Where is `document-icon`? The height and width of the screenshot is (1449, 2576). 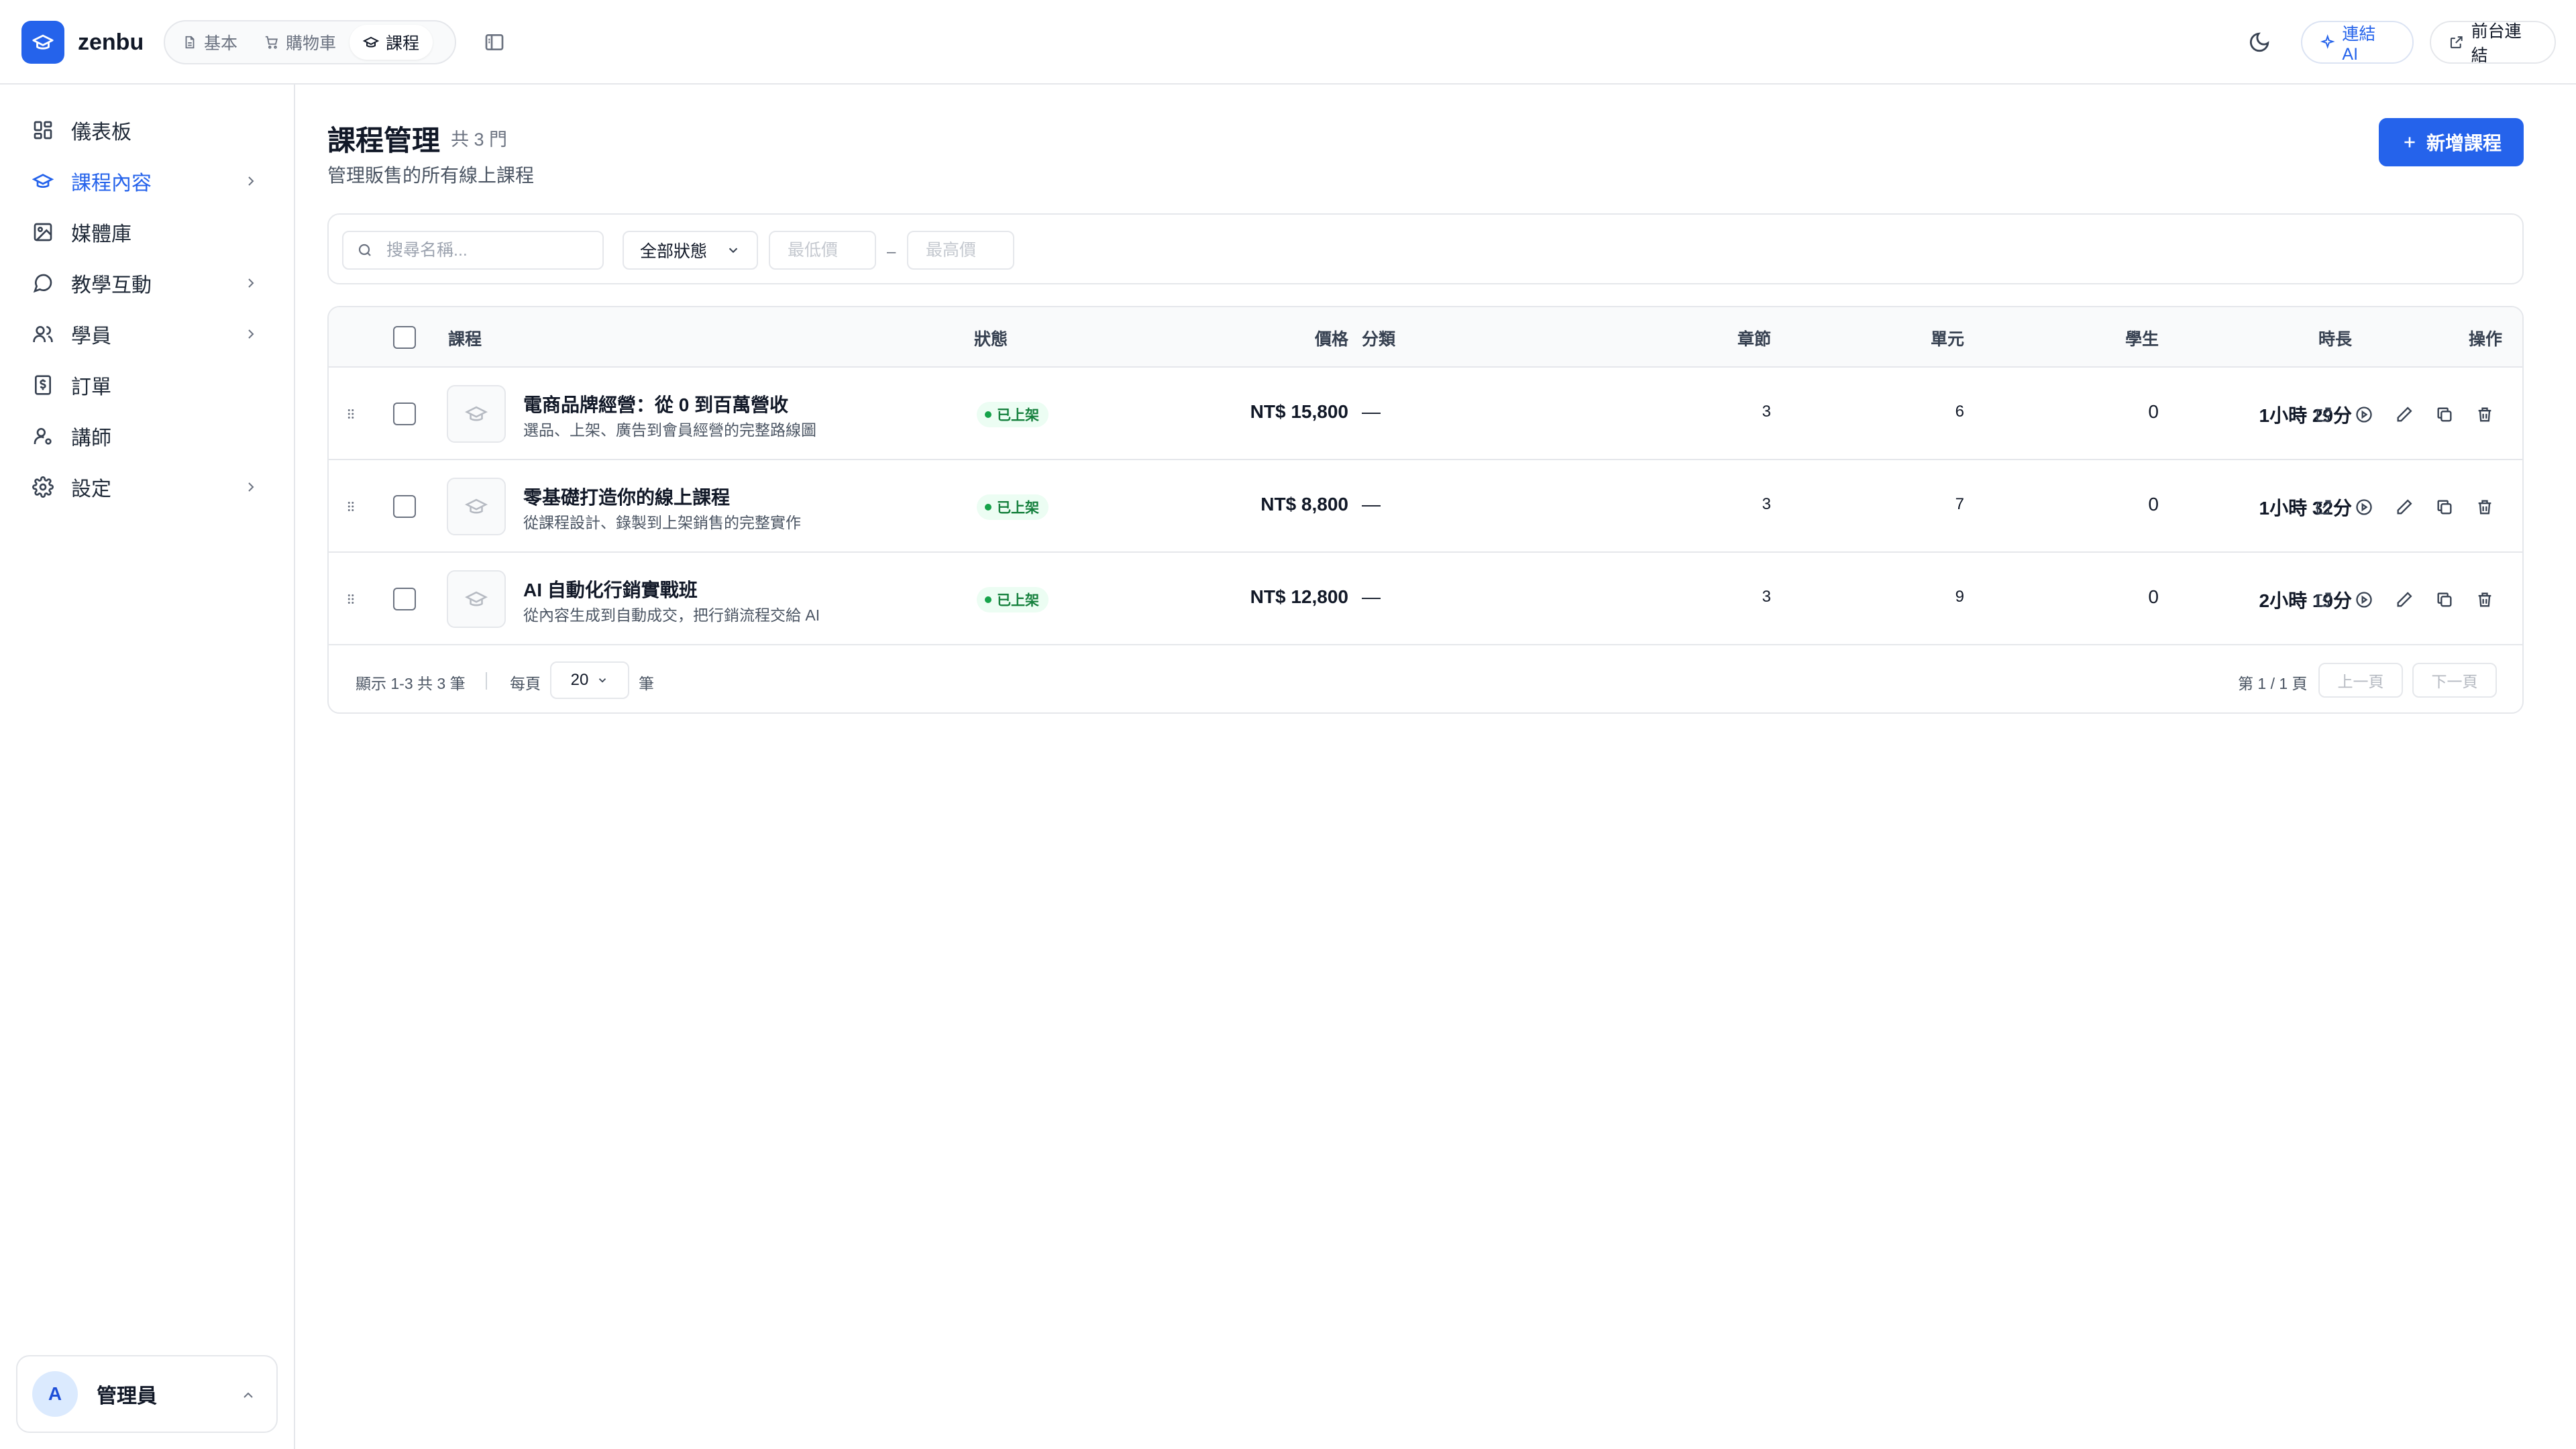 document-icon is located at coordinates (190, 42).